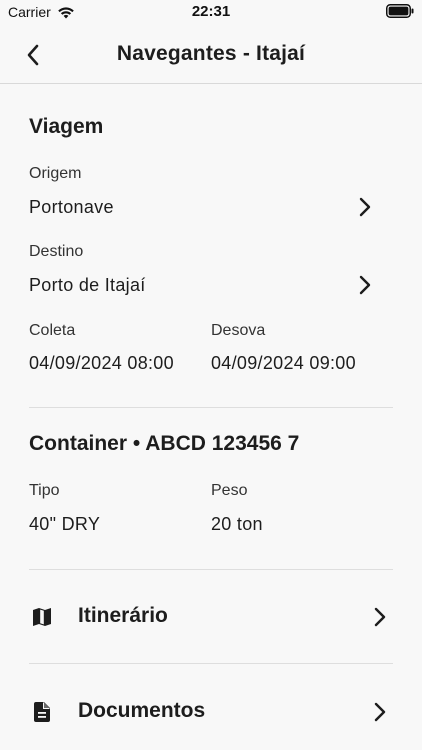 This screenshot has width=422, height=750. I want to click on viagem-section-title: Viagem, so click(66, 126).